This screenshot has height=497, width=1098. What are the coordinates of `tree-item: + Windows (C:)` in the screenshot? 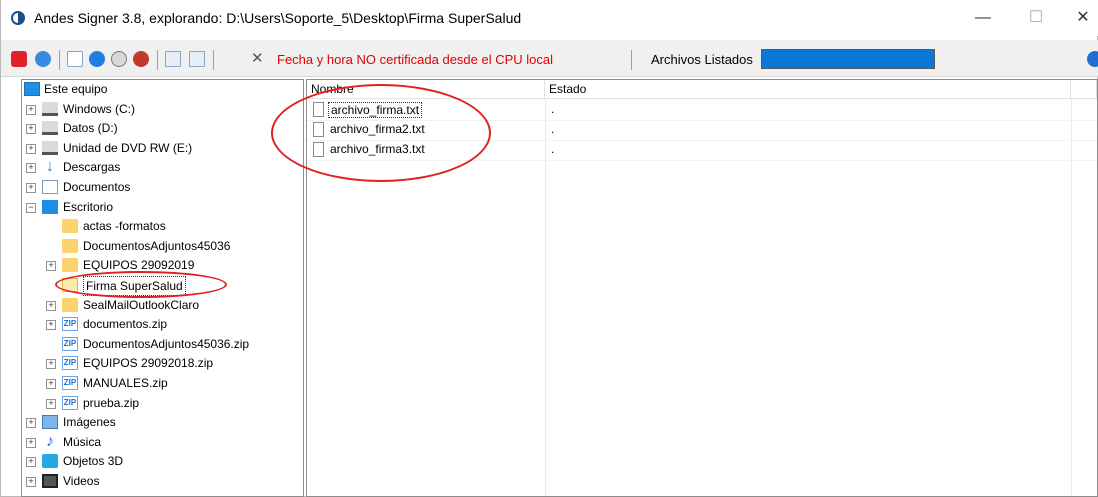 It's located at (162, 109).